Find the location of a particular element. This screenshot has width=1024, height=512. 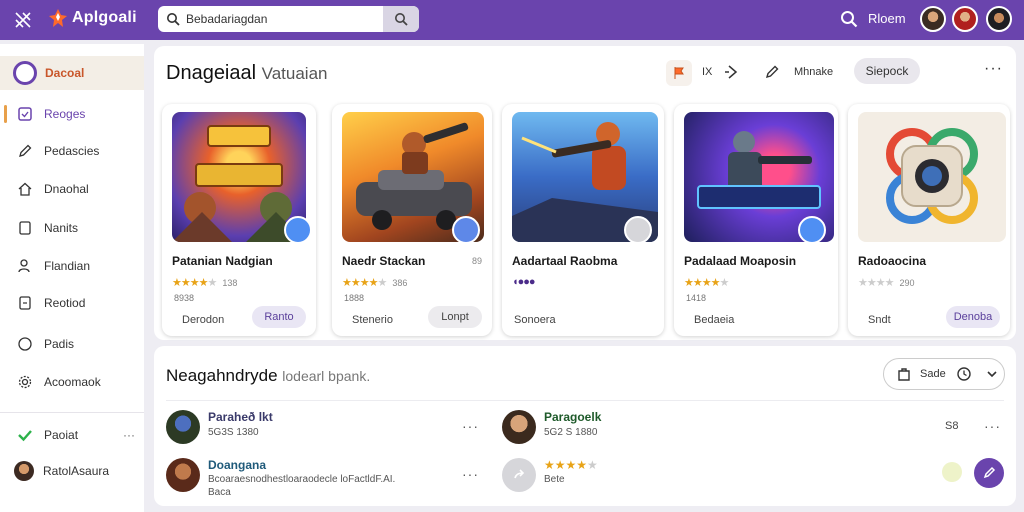

list-item-stat: Bcoaraesnodhestloaraodecle loFactldF.AI. is located at coordinates (302, 479).